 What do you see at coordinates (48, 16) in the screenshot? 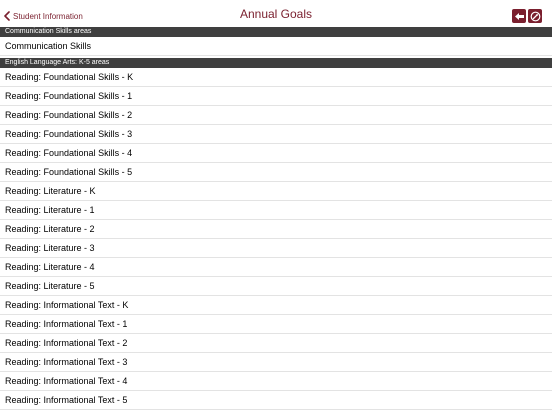
I see `back-button-label: Student Information` at bounding box center [48, 16].